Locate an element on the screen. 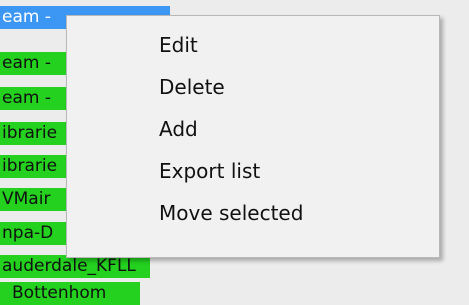 This screenshot has width=469, height=305. menu-item-delete: Delete is located at coordinates (192, 87).